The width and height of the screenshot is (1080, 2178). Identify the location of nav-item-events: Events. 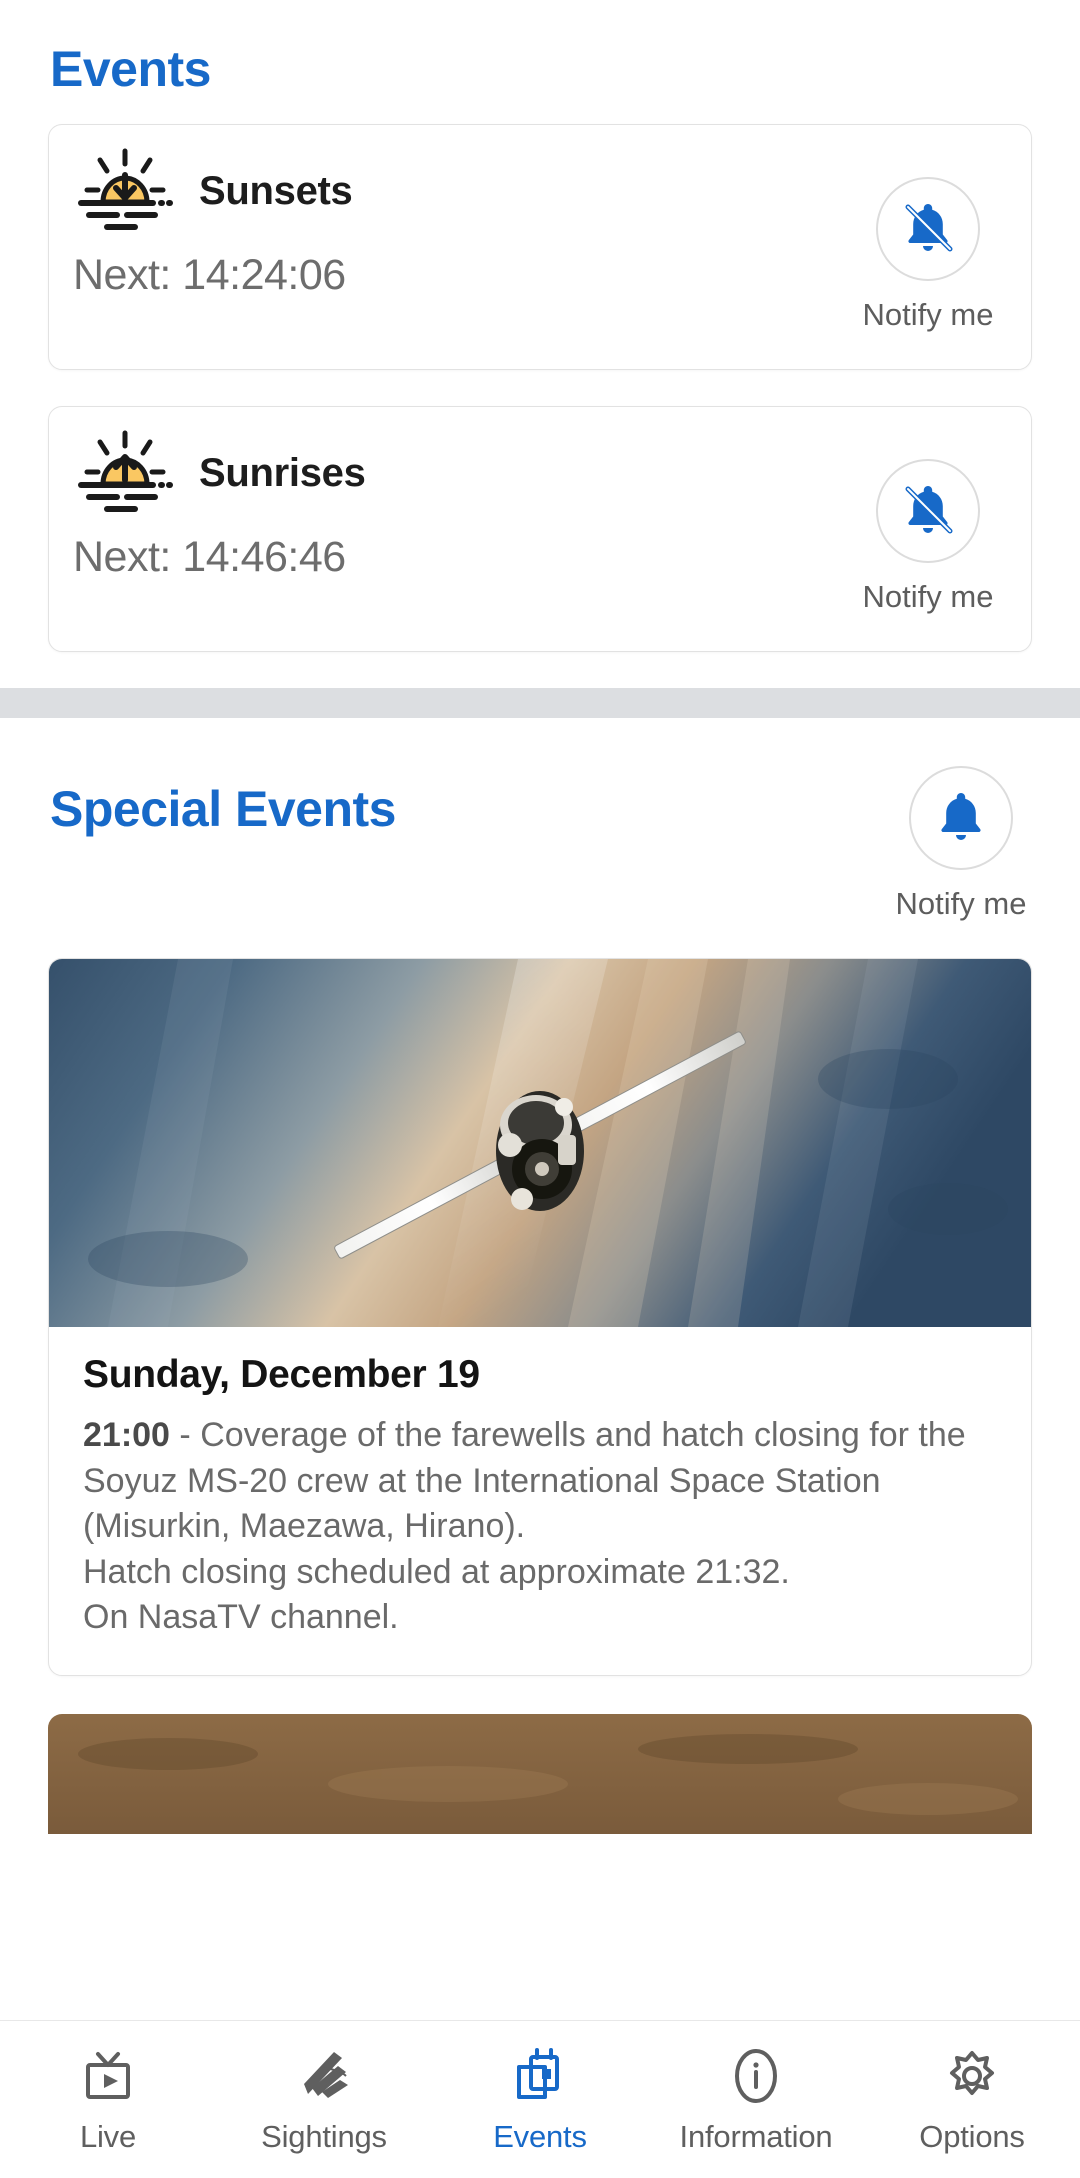
(540, 2099).